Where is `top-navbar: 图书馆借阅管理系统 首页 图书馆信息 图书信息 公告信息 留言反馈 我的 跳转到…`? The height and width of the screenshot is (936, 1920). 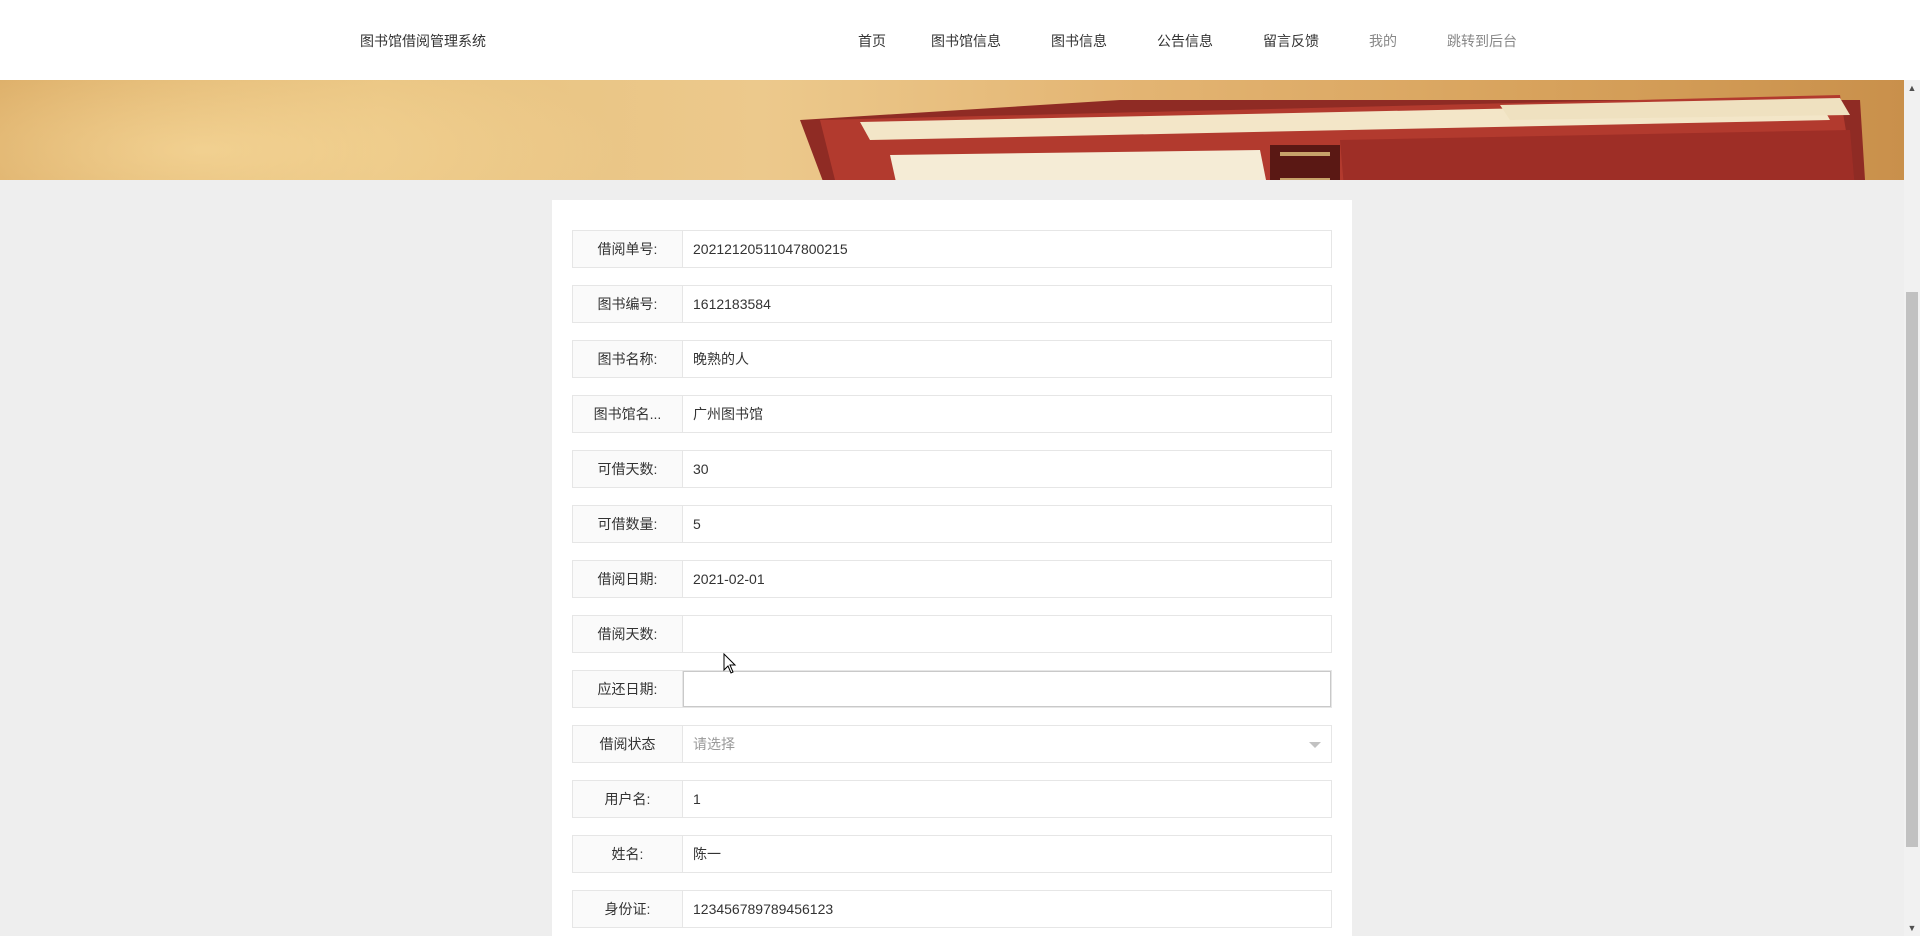 top-navbar: 图书馆借阅管理系统 首页 图书馆信息 图书信息 公告信息 留言反馈 我的 跳转到… is located at coordinates (960, 40).